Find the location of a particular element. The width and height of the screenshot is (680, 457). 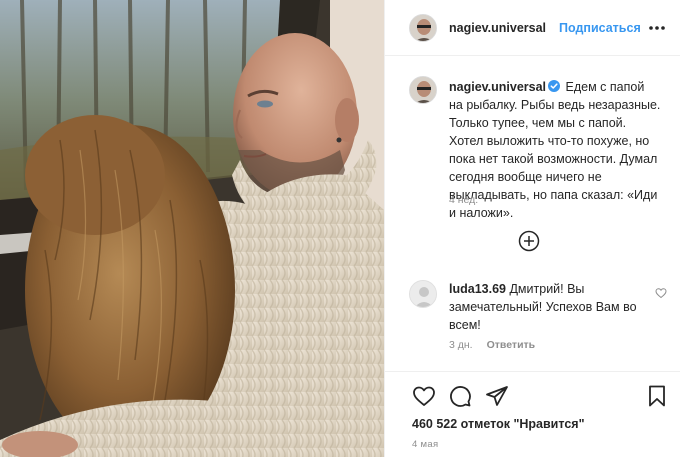

author-avatar is located at coordinates (423, 28).